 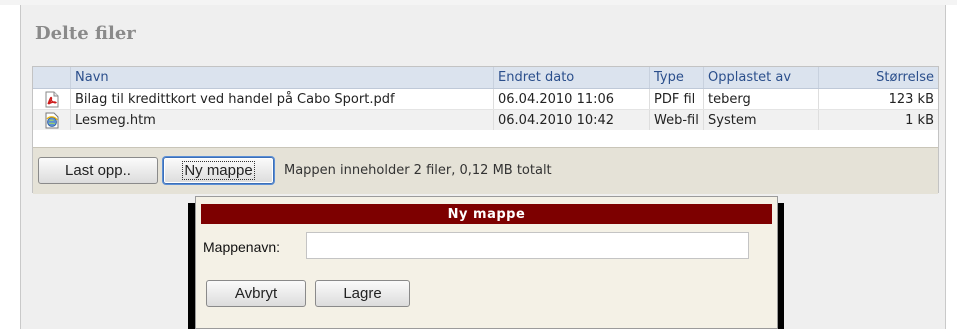 I want to click on save-button: Lagre, so click(x=362, y=293).